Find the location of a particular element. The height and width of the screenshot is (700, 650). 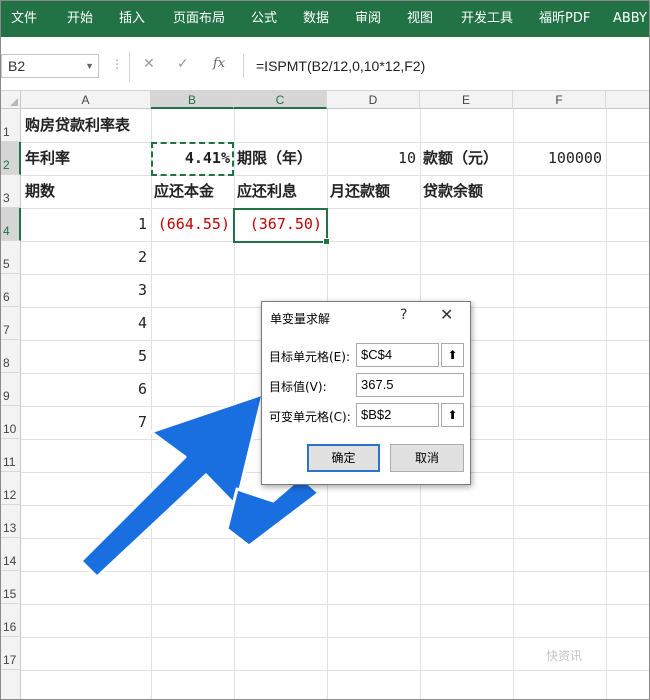

row-number: 12 is located at coordinates (10, 495).